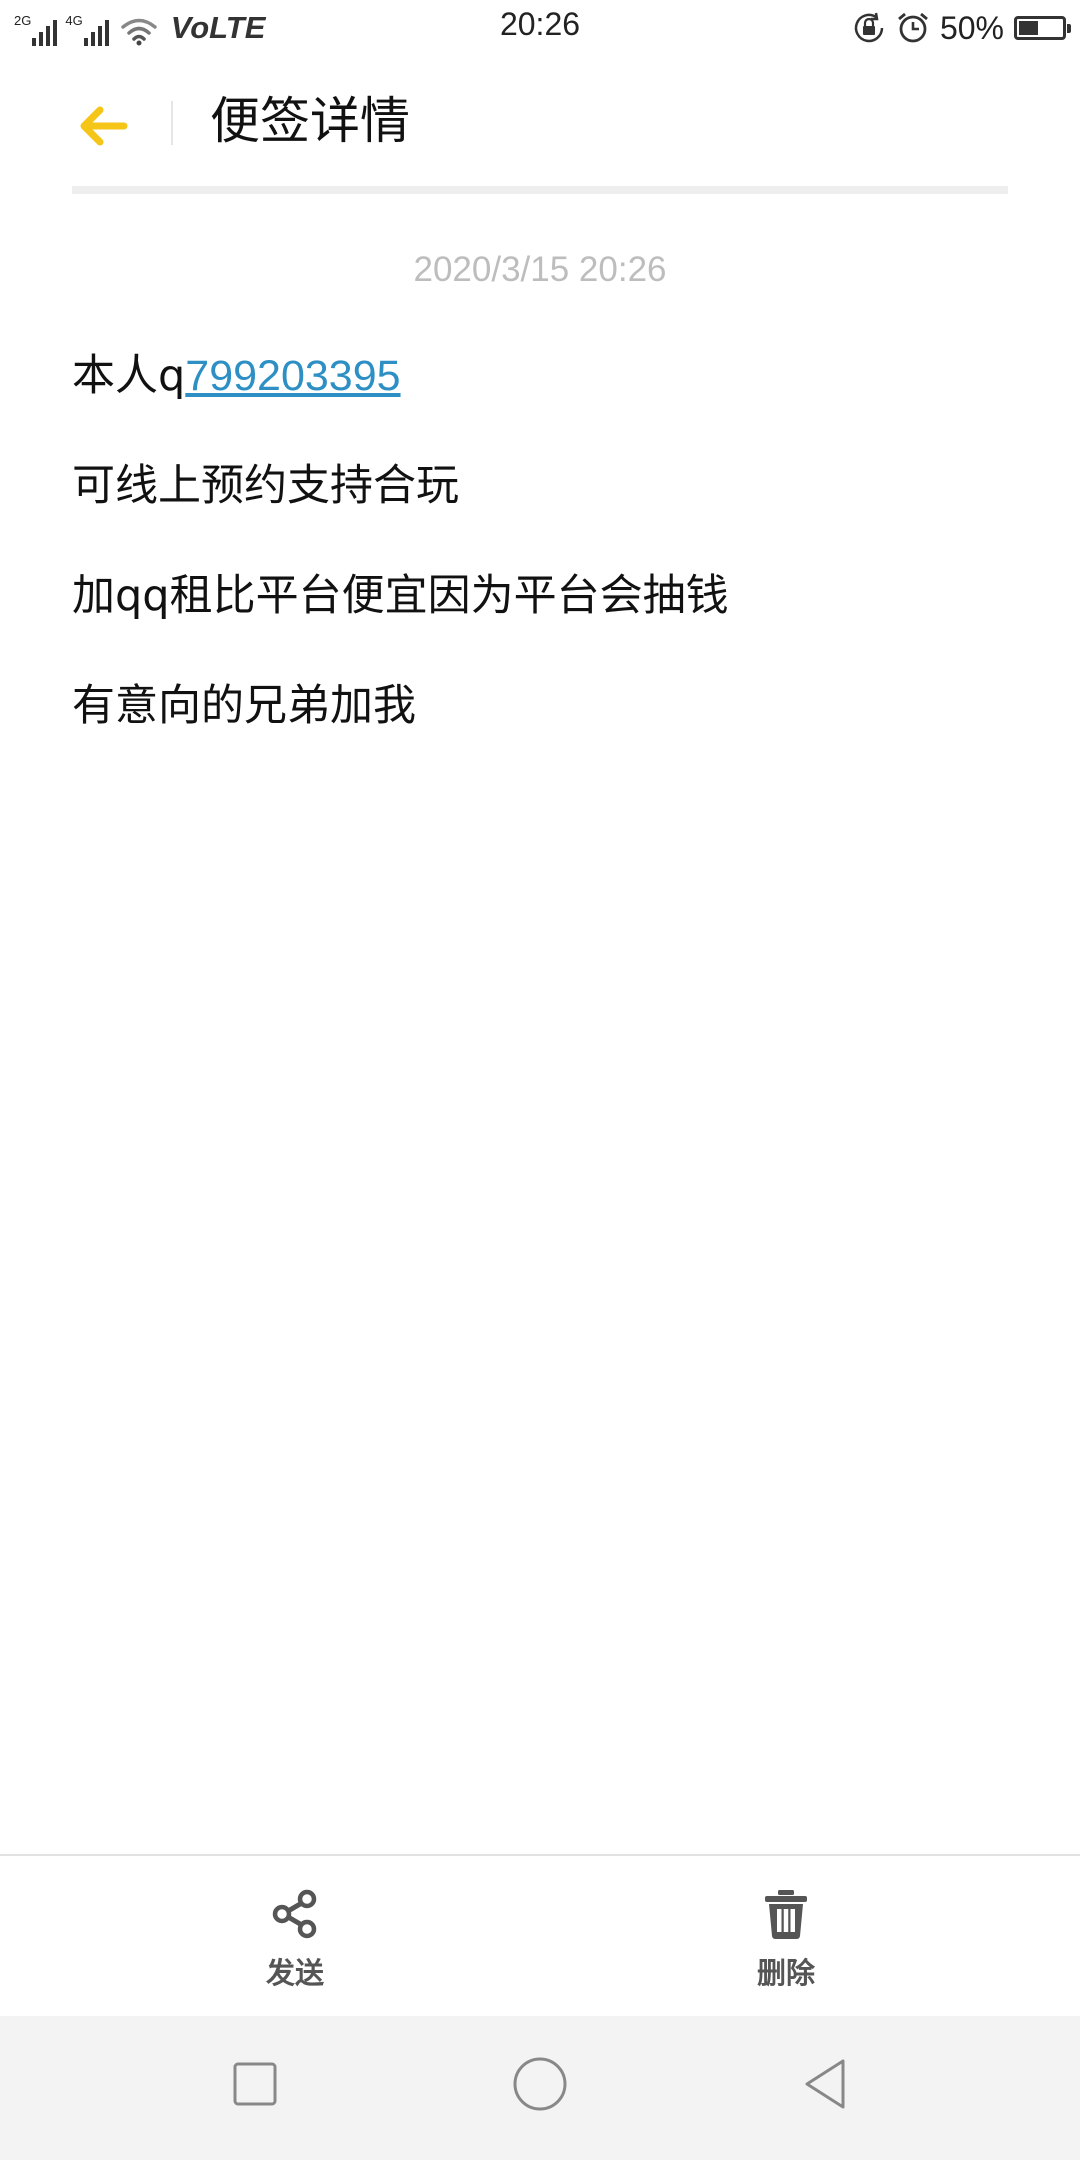  What do you see at coordinates (400, 596) in the screenshot?
I see `note-line: 加qq租比平台便宜因为平台会抽钱` at bounding box center [400, 596].